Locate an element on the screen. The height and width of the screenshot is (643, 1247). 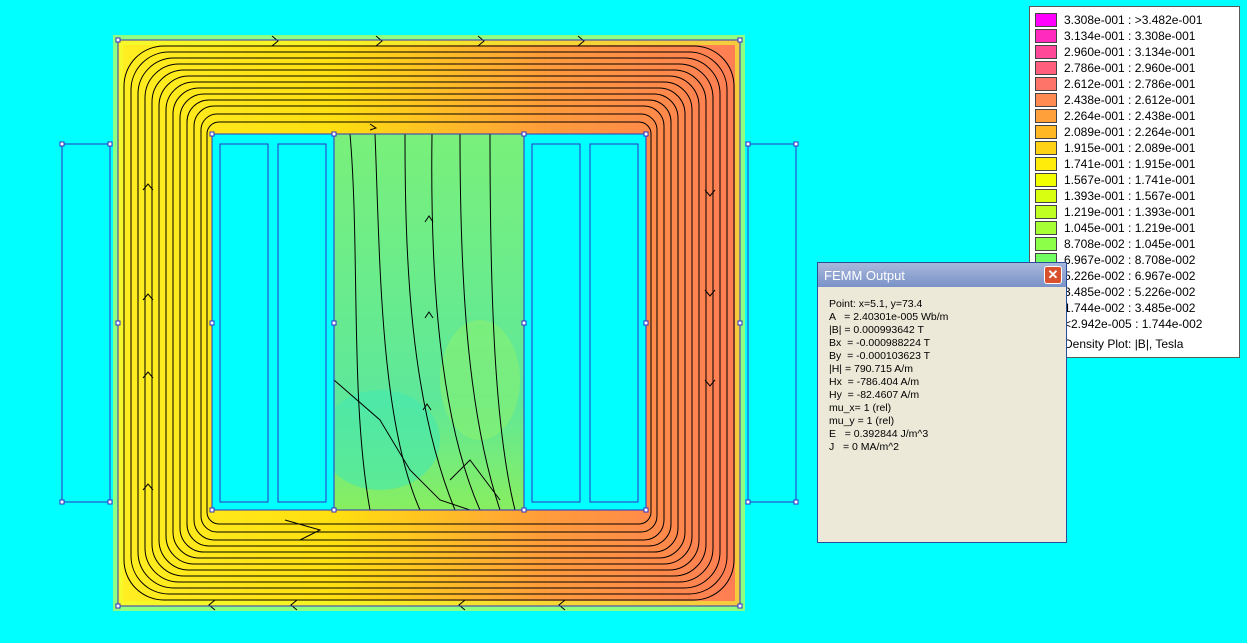
legend-label: 2.612e-001 : 2.786e-001 is located at coordinates (1130, 83).